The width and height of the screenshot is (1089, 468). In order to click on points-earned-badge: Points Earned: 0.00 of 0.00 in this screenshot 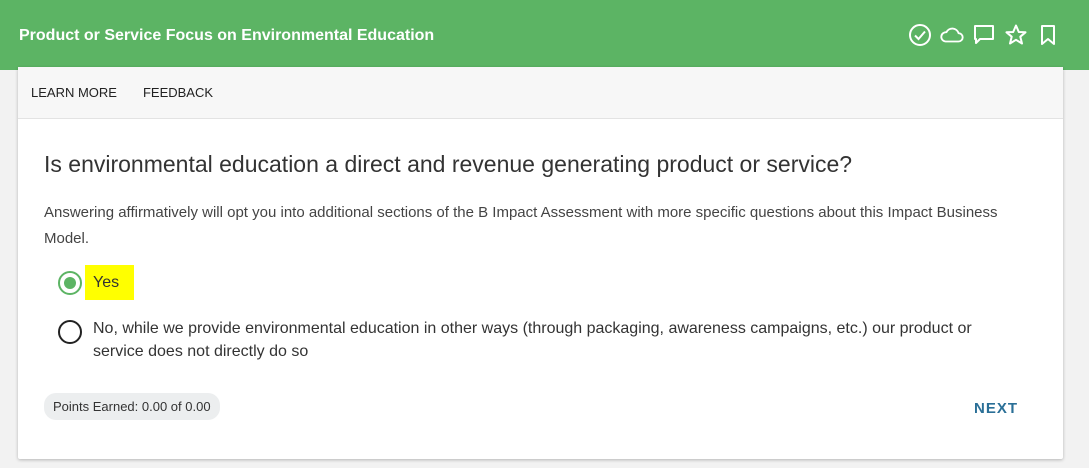, I will do `click(132, 406)`.